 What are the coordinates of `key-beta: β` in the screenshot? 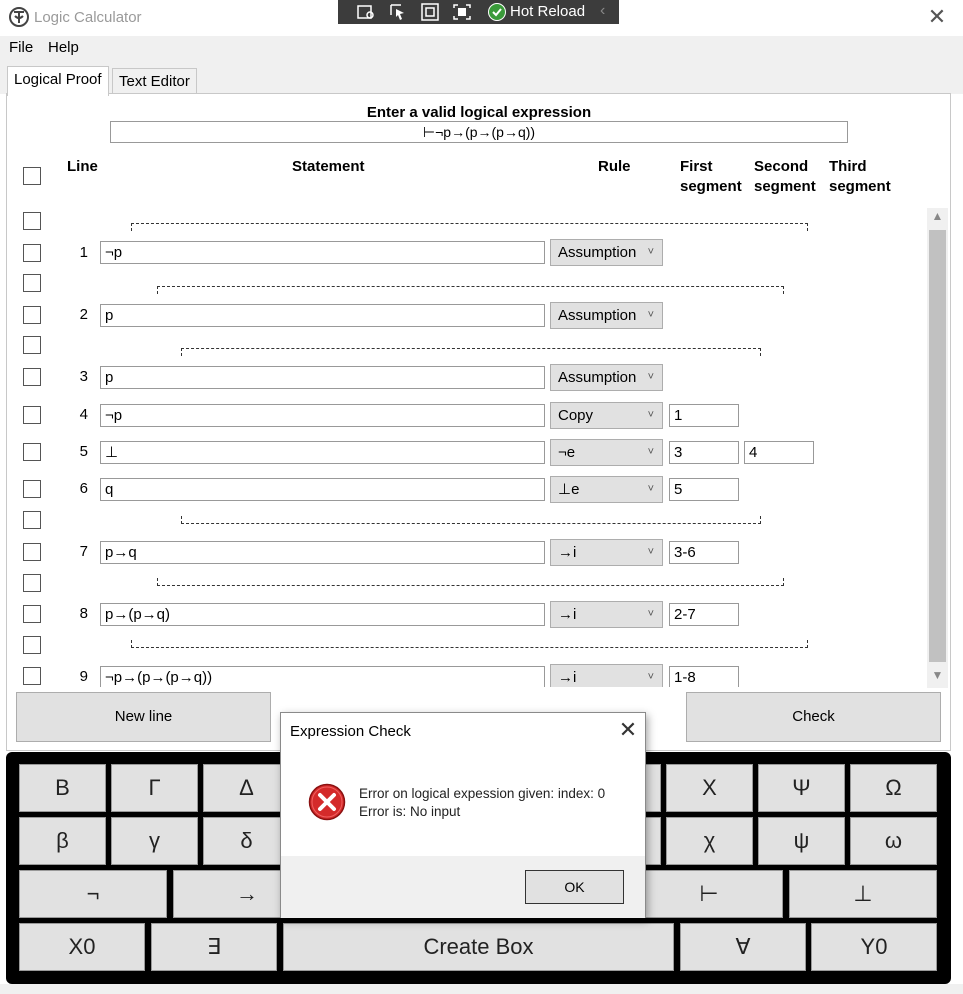 It's located at (62, 841).